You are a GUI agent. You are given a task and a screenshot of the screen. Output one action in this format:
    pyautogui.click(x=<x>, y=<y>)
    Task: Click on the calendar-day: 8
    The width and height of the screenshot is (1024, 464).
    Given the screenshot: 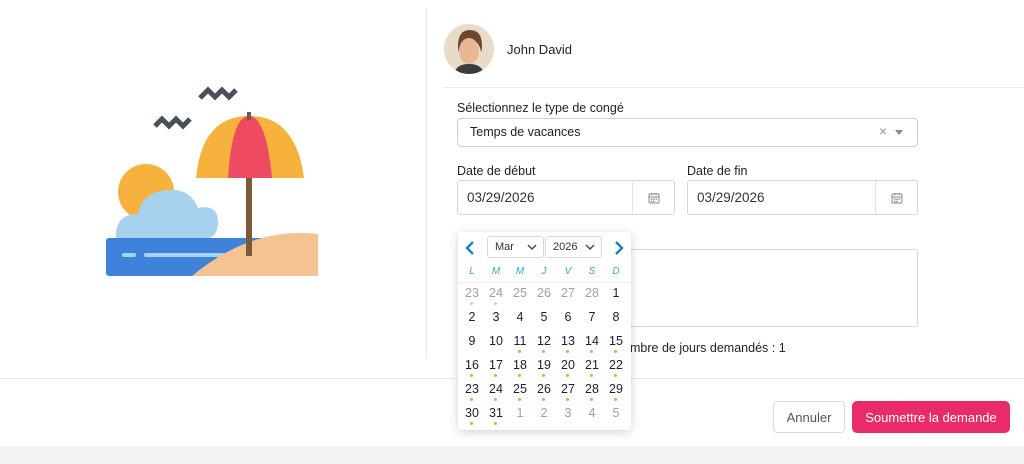 What is the action you would take?
    pyautogui.click(x=616, y=320)
    